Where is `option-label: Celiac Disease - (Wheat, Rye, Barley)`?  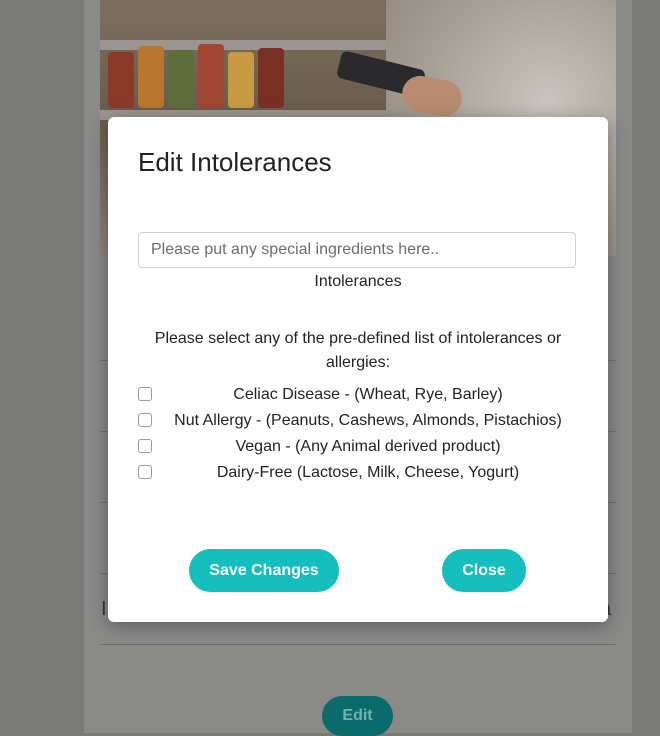
option-label: Celiac Disease - (Wheat, Rye, Barley) is located at coordinates (368, 394).